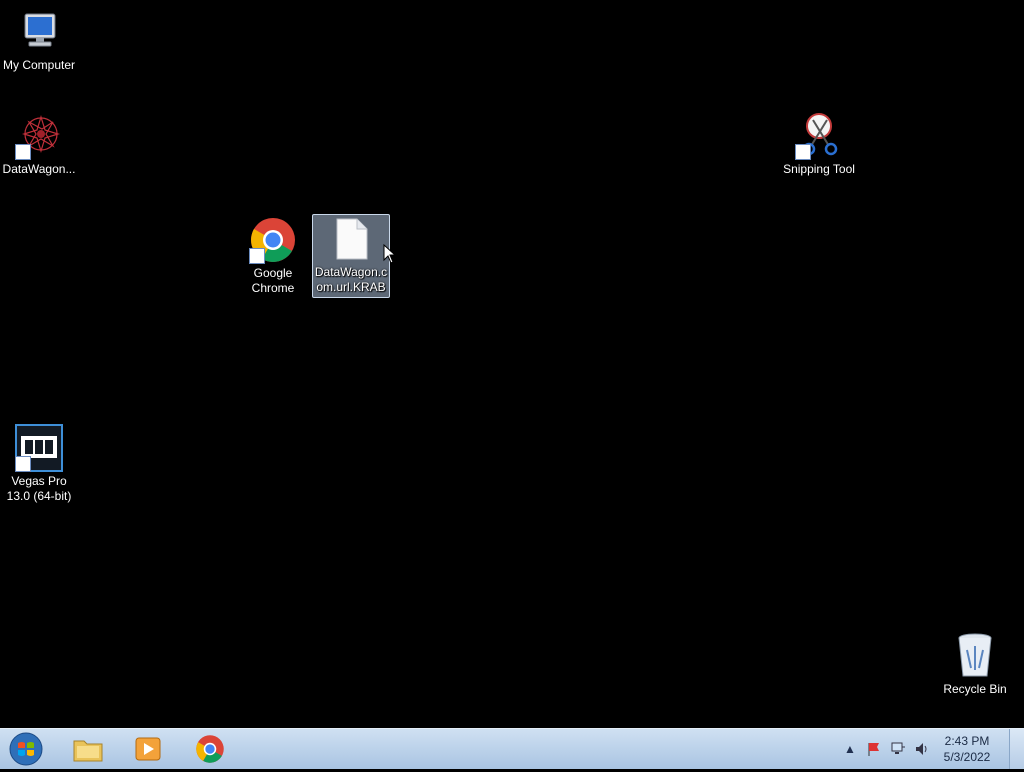  Describe the element at coordinates (351, 239) in the screenshot. I see `file-icon` at that location.